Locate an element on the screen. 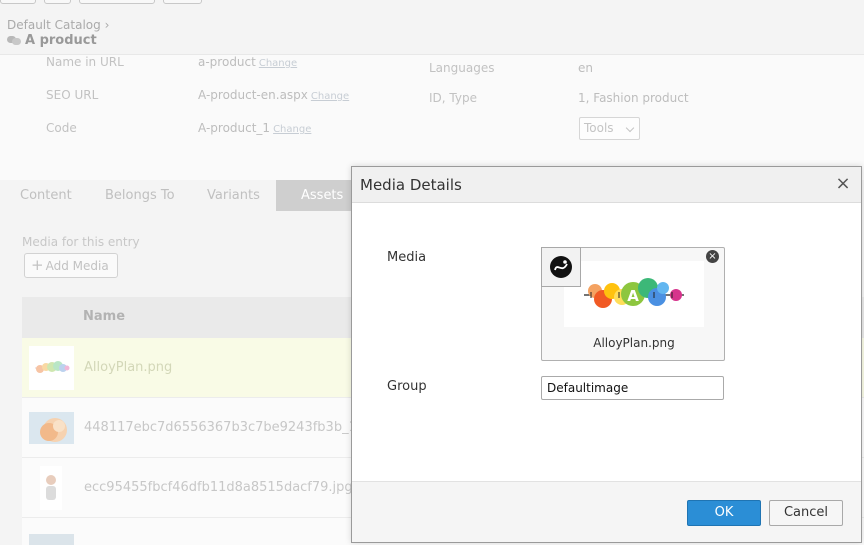 This screenshot has height=545, width=864. cancel-button: Cancel is located at coordinates (806, 513).